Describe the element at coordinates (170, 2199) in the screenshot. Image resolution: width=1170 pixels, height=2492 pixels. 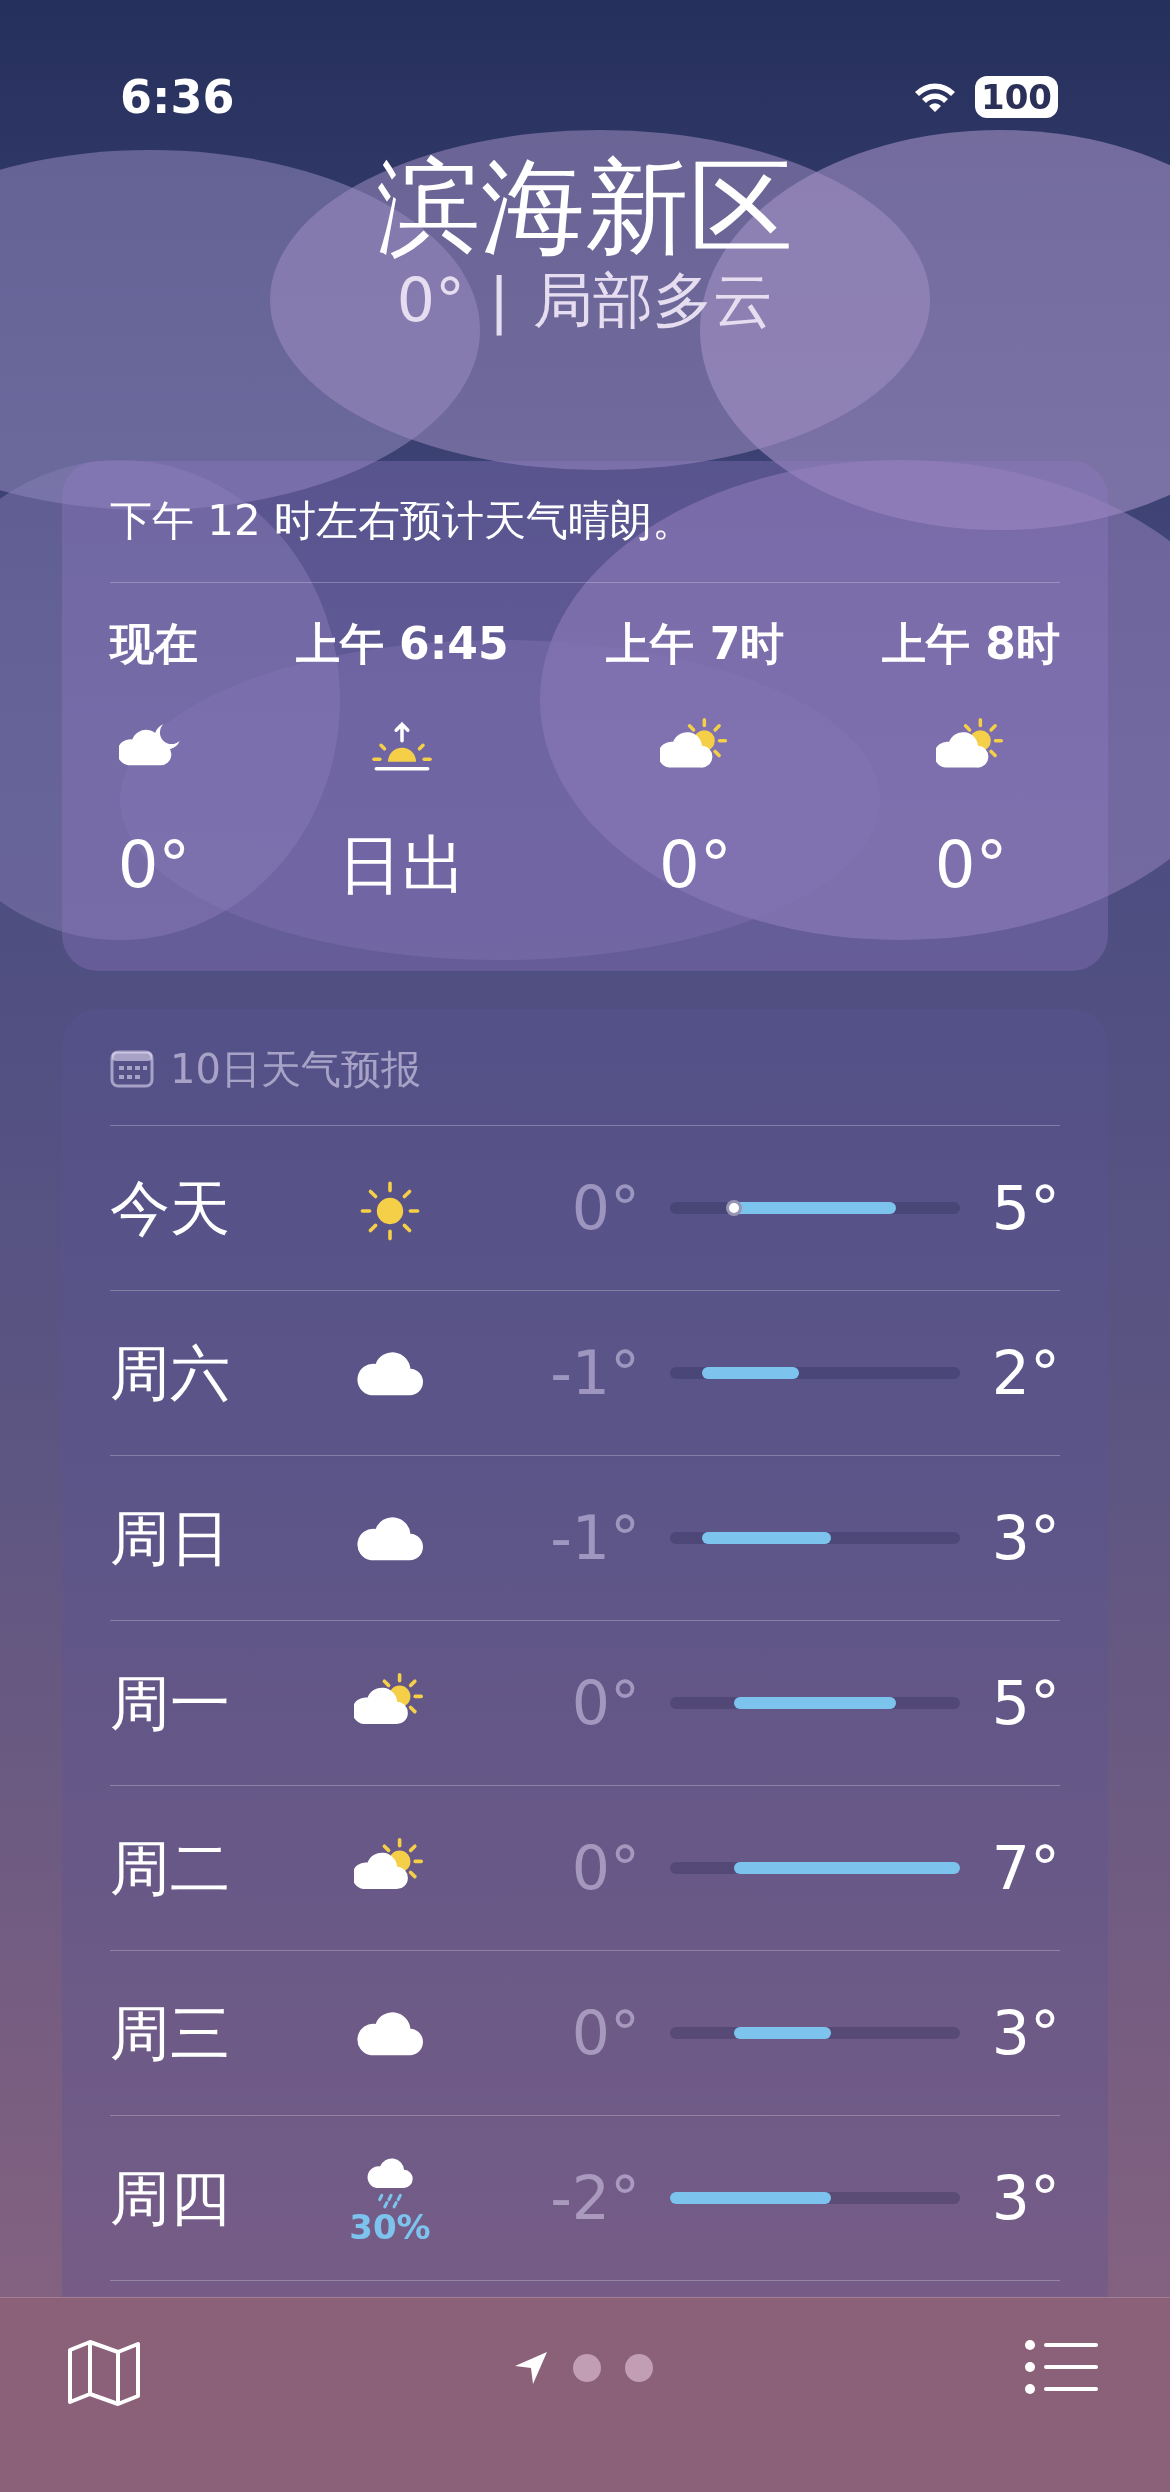
I see `day-label: 周四` at that location.